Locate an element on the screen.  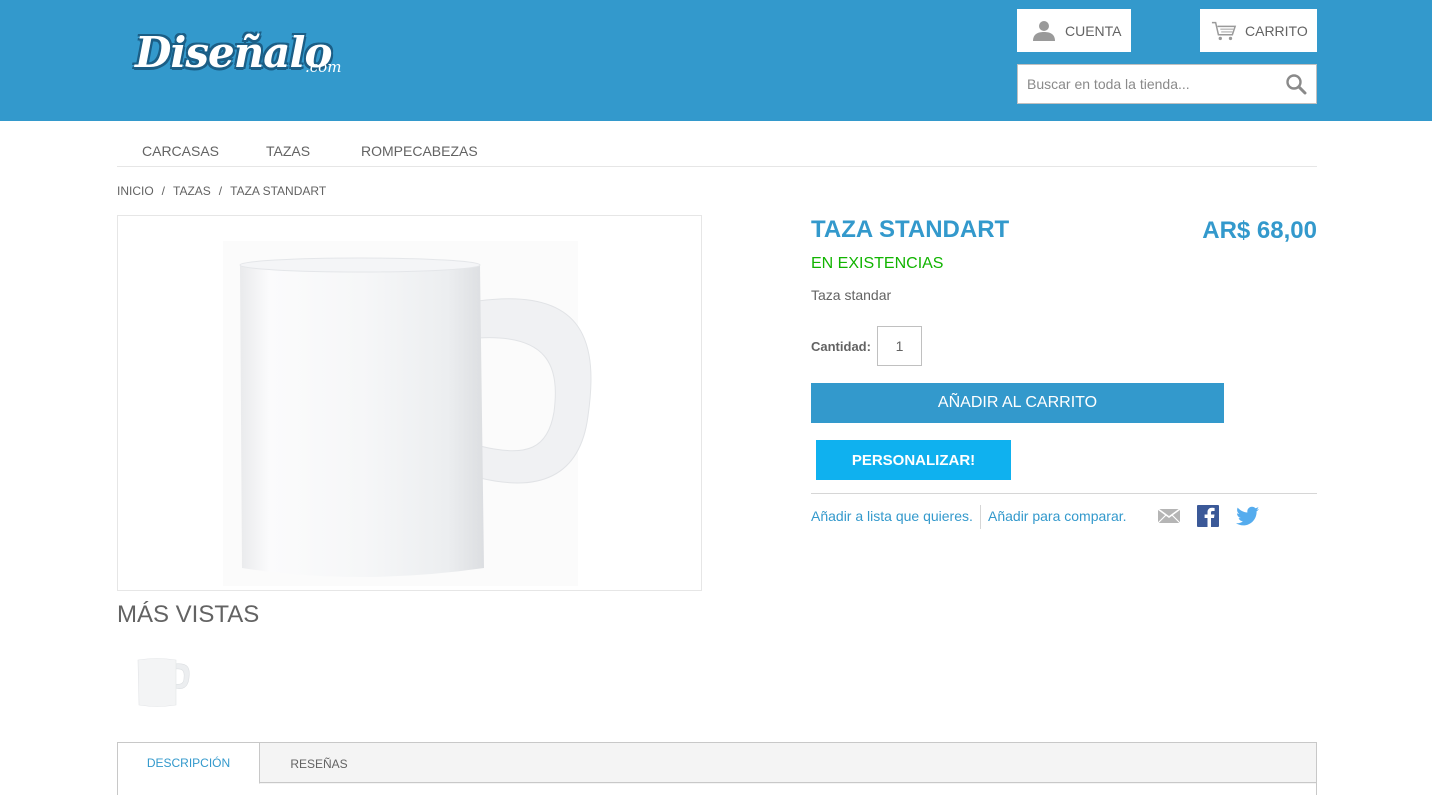
tab-reviews: RESEÑAS is located at coordinates (319, 763).